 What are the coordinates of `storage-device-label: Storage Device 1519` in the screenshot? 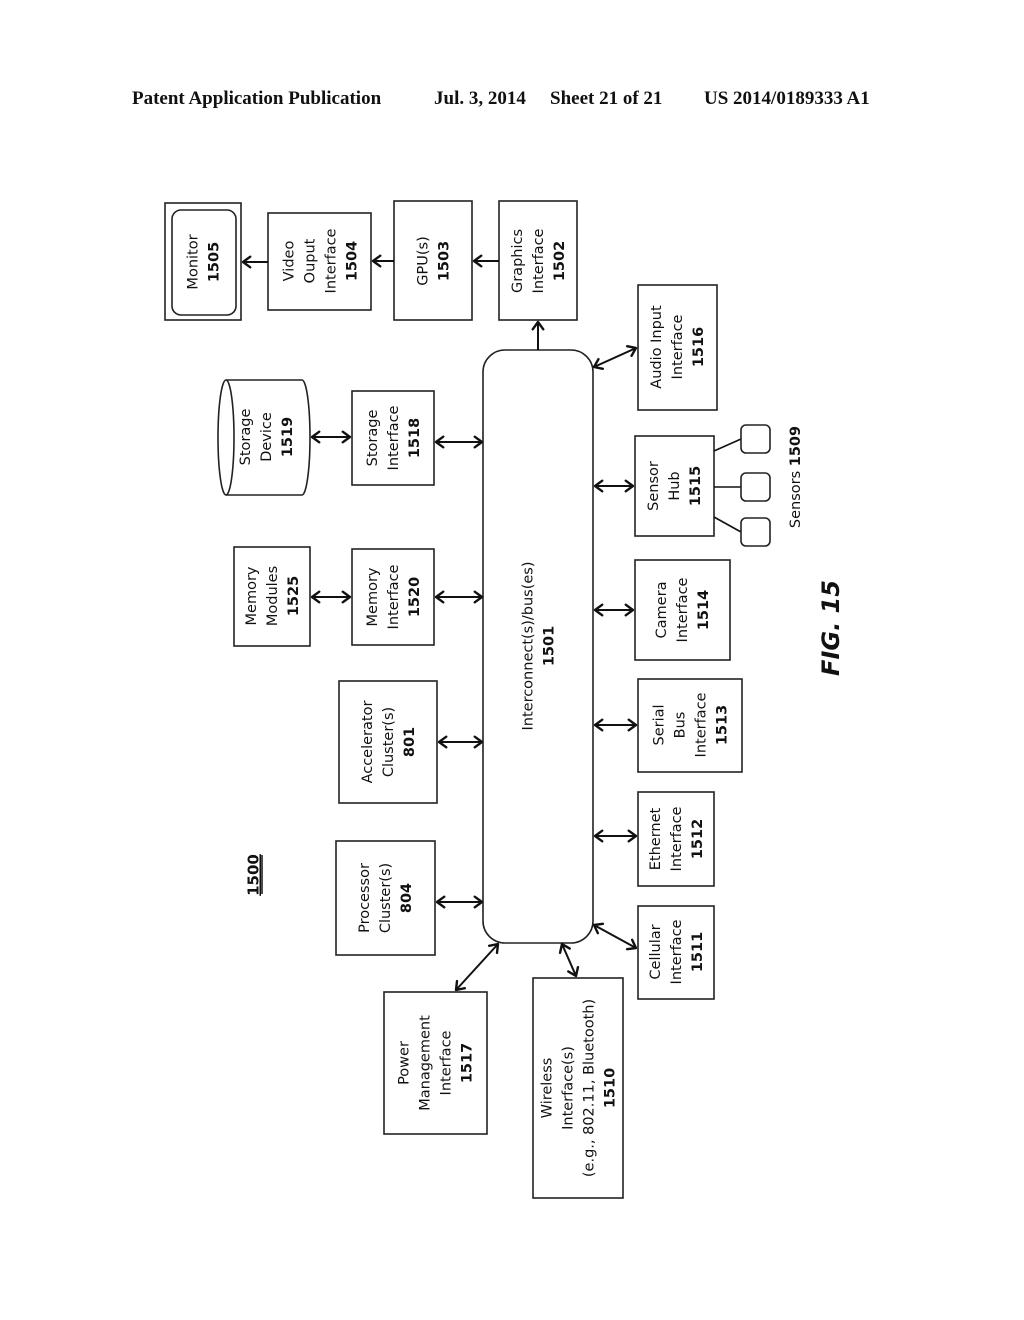 It's located at (267, 437).